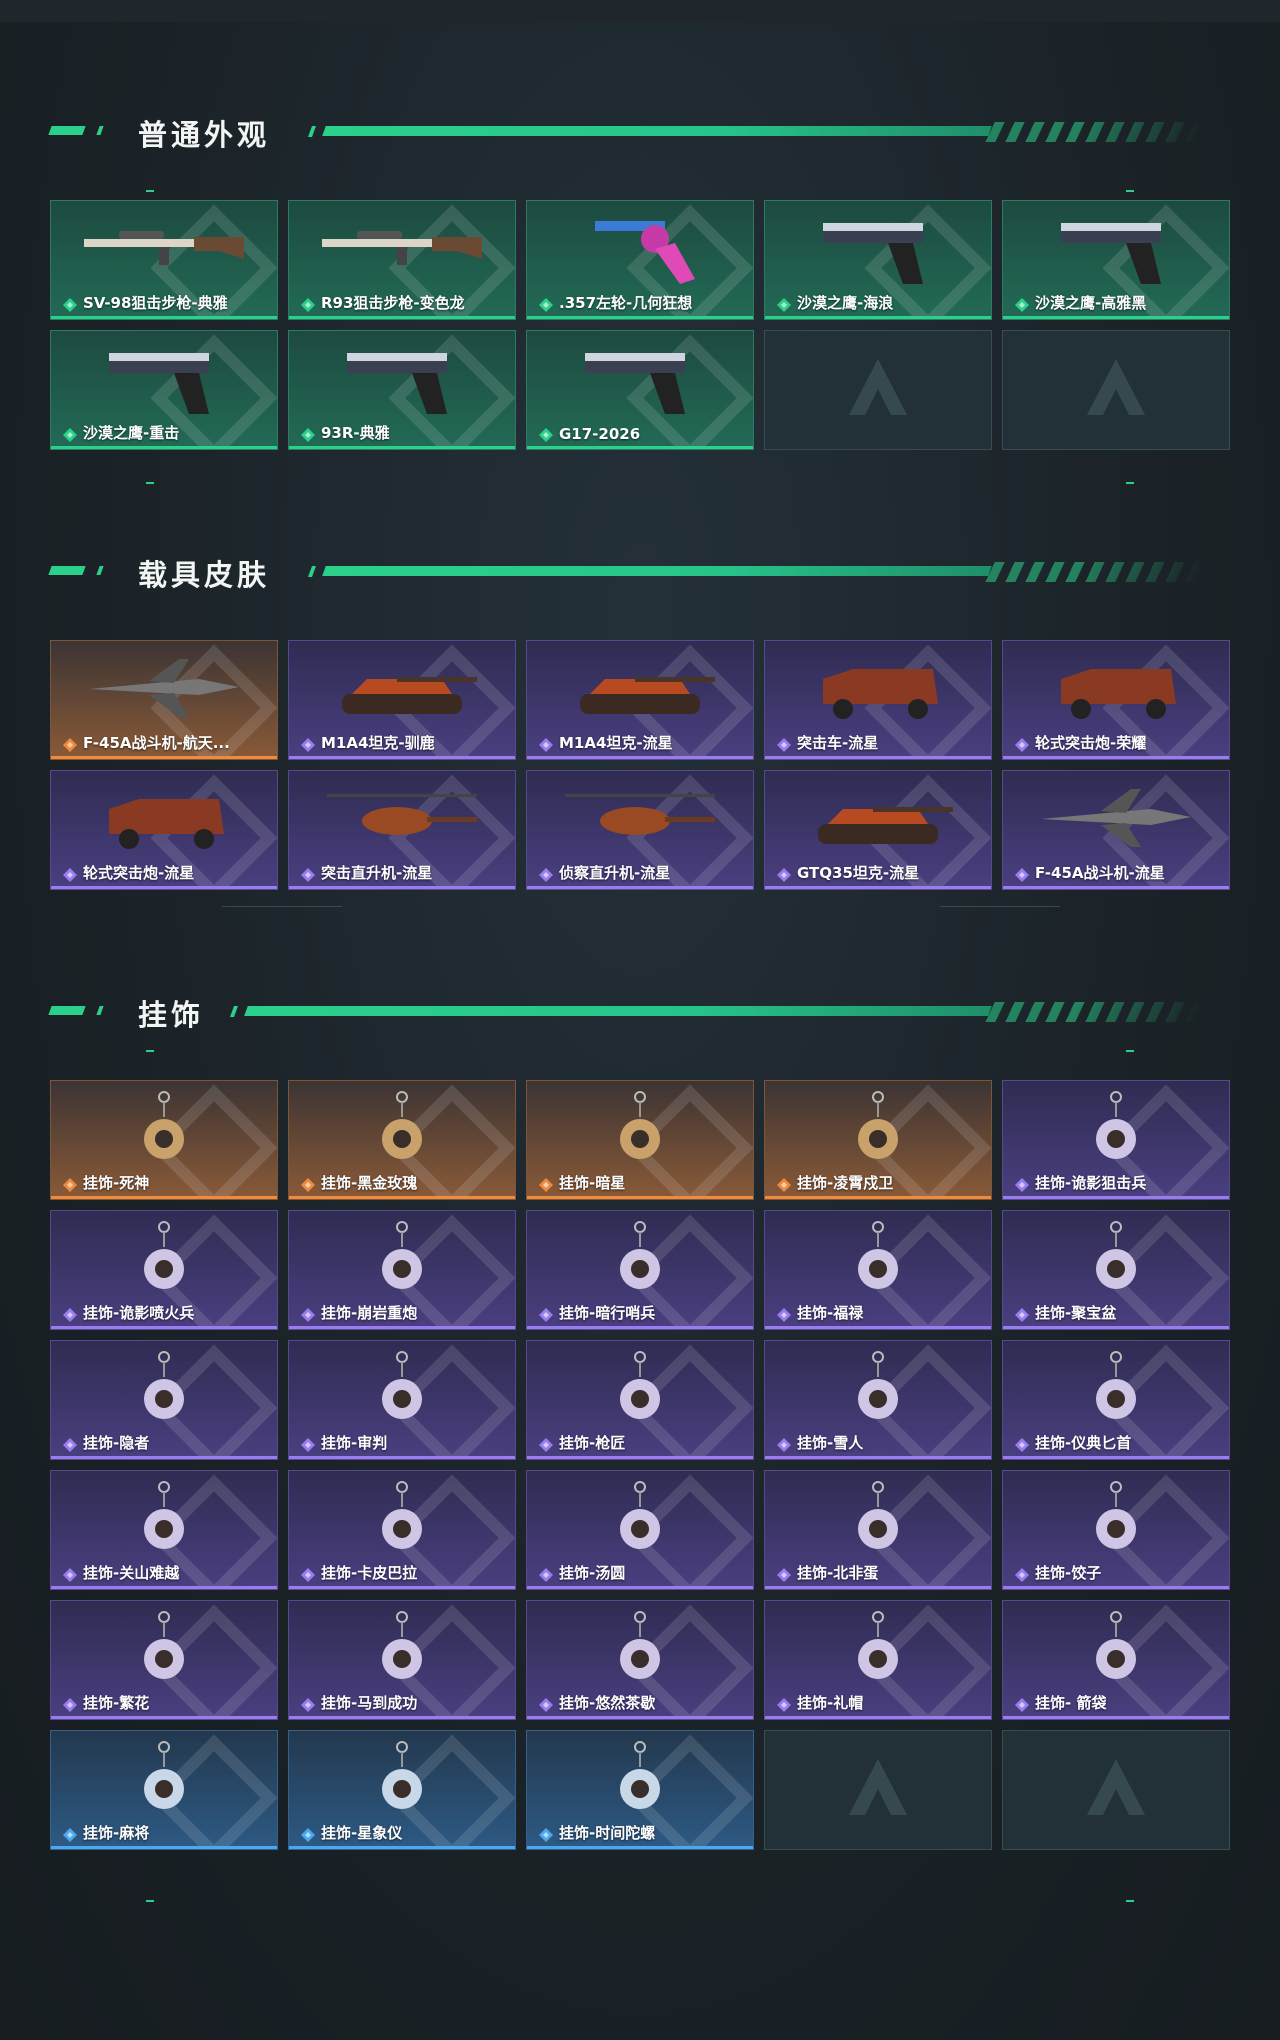 The height and width of the screenshot is (2040, 1280). I want to click on vehicle-item-card: 轮式突击炮-流星, so click(164, 830).